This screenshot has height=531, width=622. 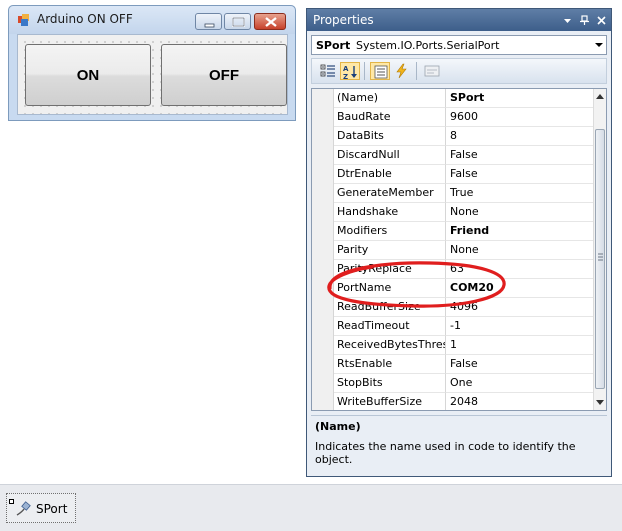 I want to click on object-selector: SPort System.IO.Ports.SerialPort, so click(x=459, y=45).